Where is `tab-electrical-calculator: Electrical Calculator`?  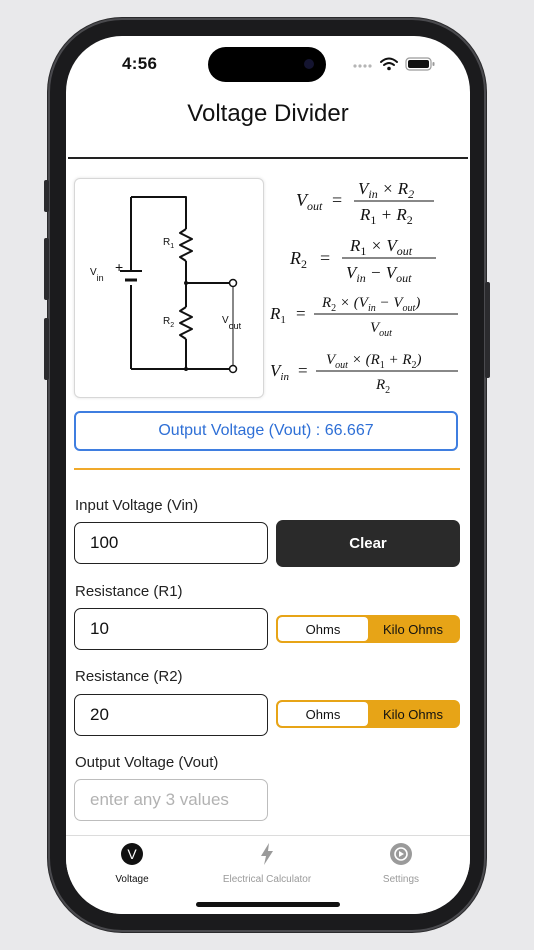 tab-electrical-calculator: Electrical Calculator is located at coordinates (267, 863).